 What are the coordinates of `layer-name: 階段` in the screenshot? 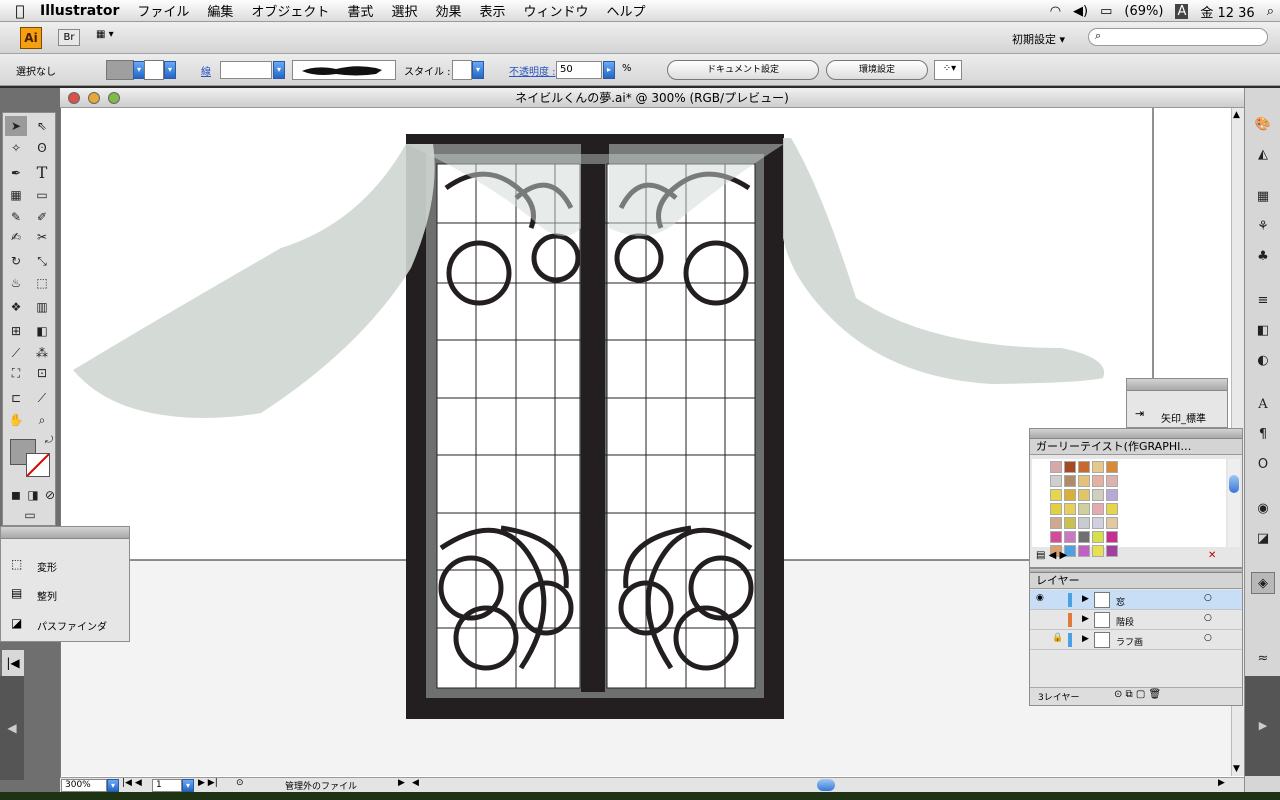 It's located at (1125, 621).